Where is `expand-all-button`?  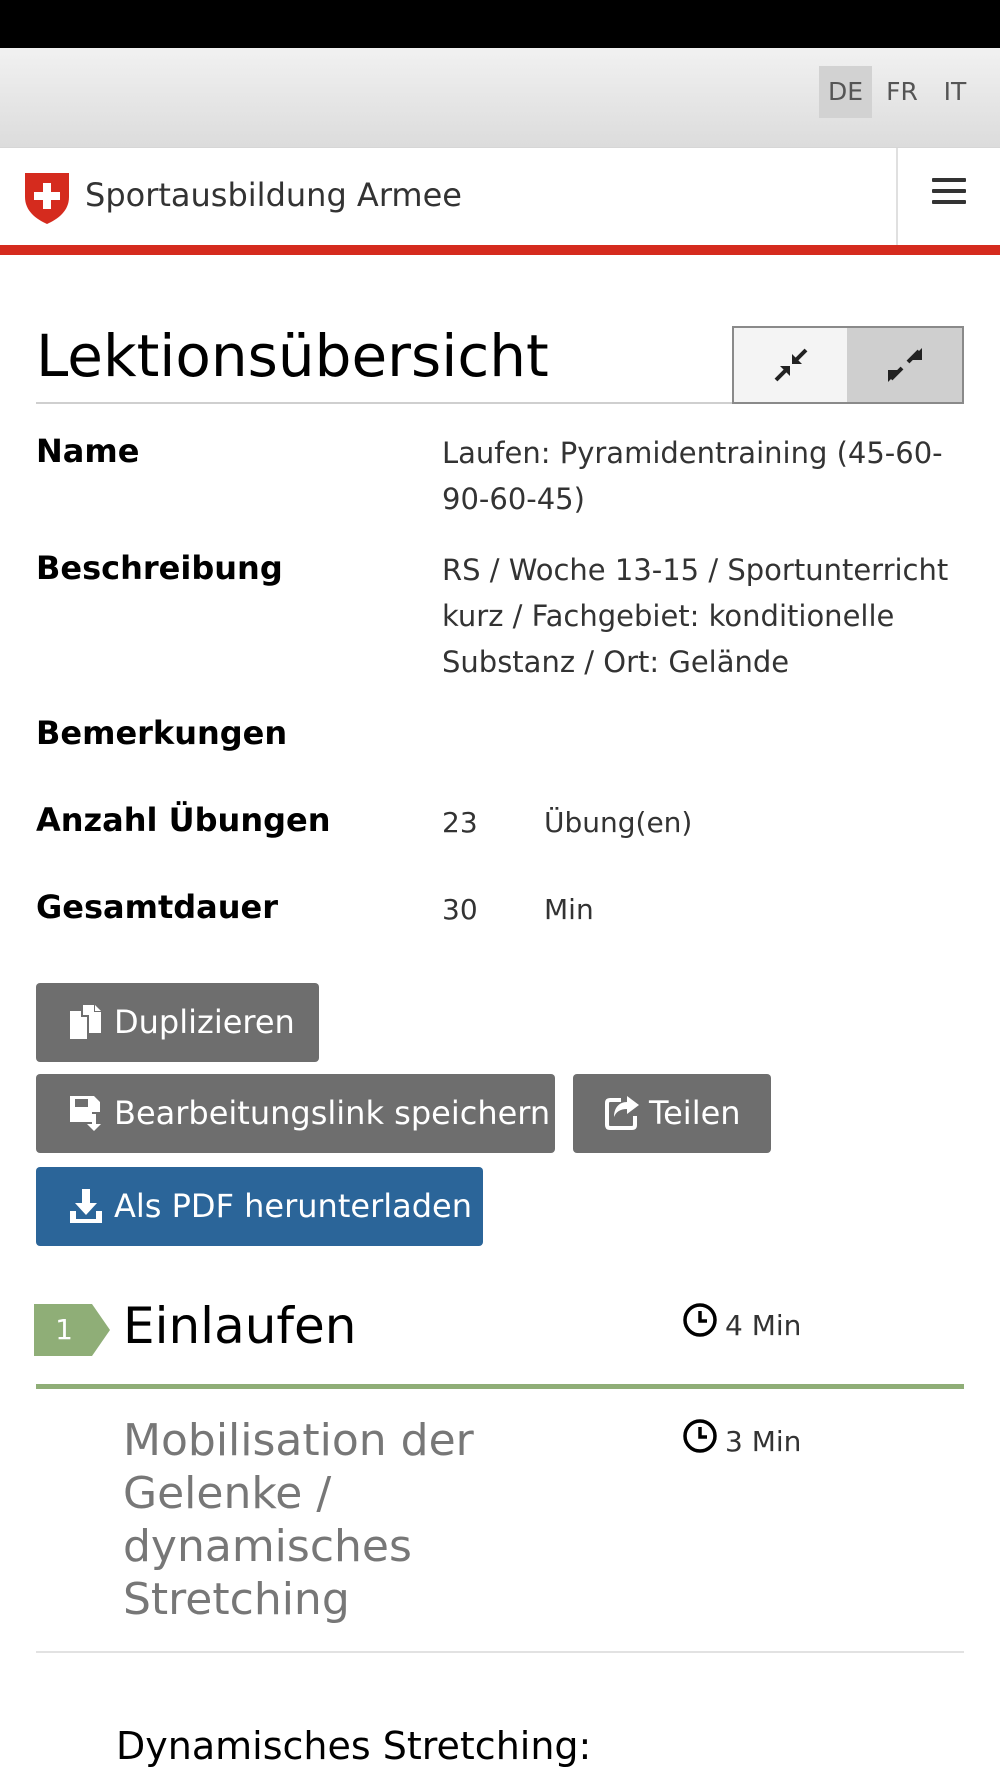
expand-all-button is located at coordinates (904, 365).